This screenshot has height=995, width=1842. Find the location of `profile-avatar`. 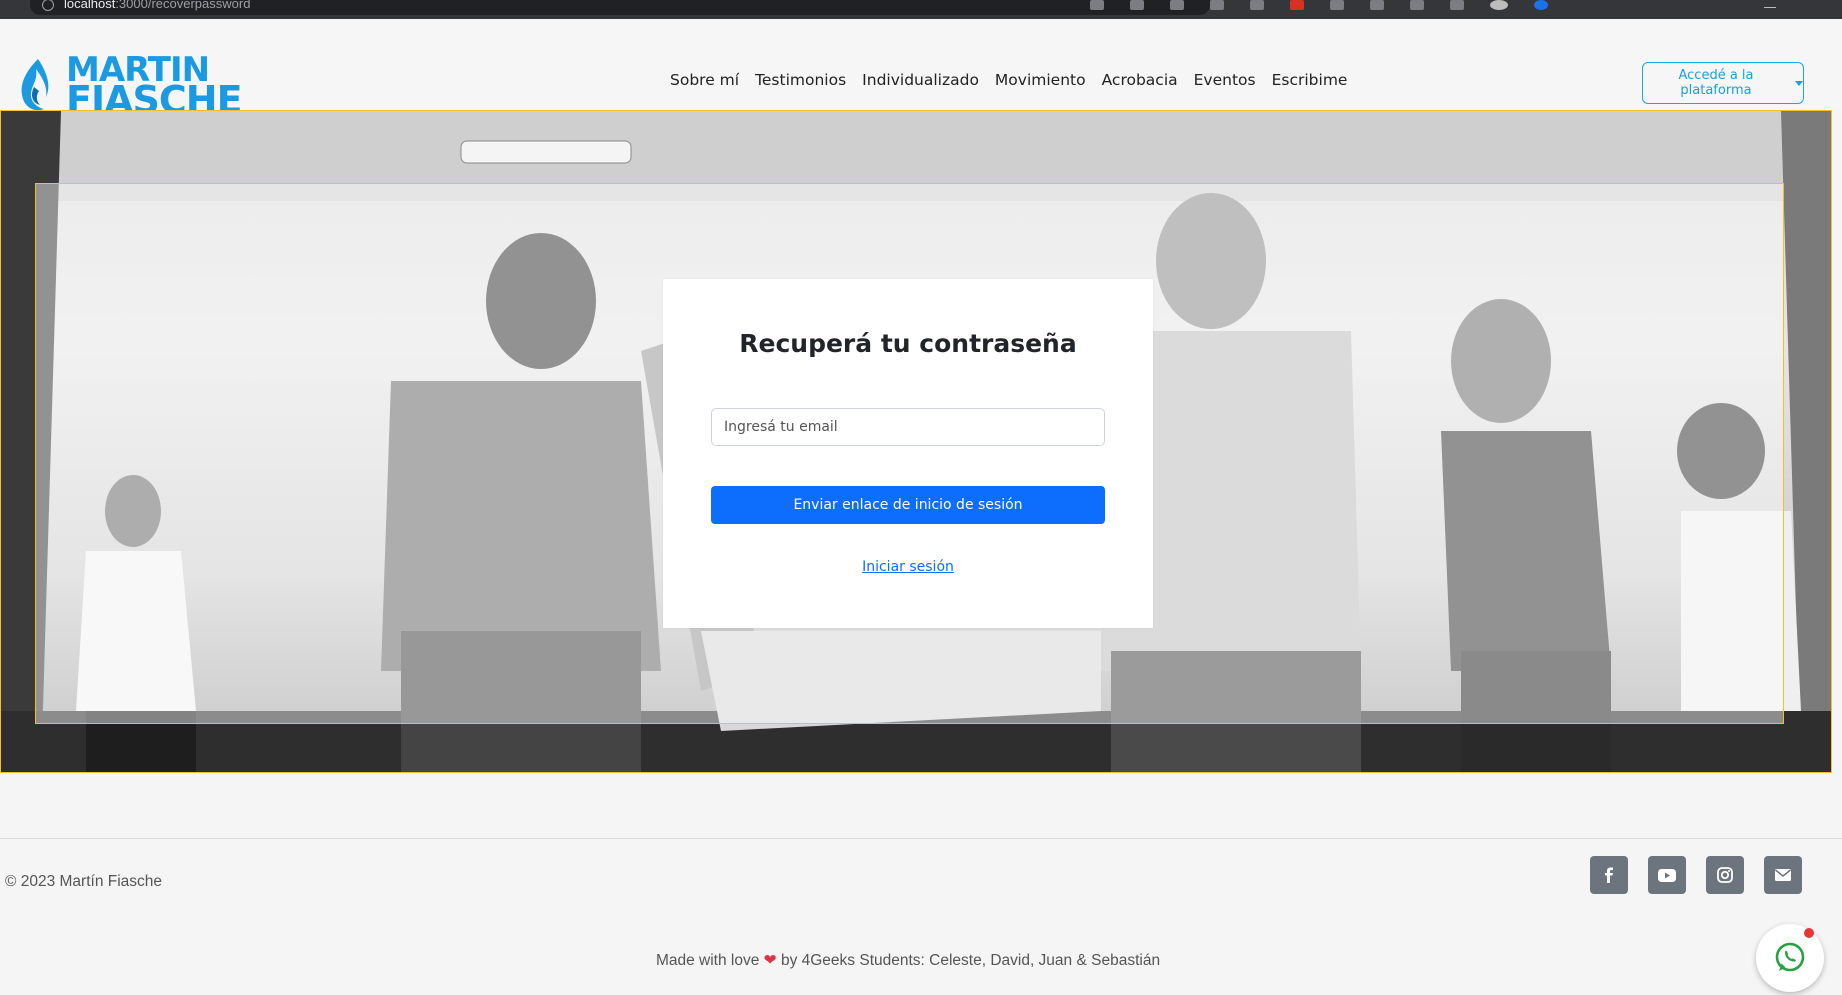

profile-avatar is located at coordinates (1499, 5).